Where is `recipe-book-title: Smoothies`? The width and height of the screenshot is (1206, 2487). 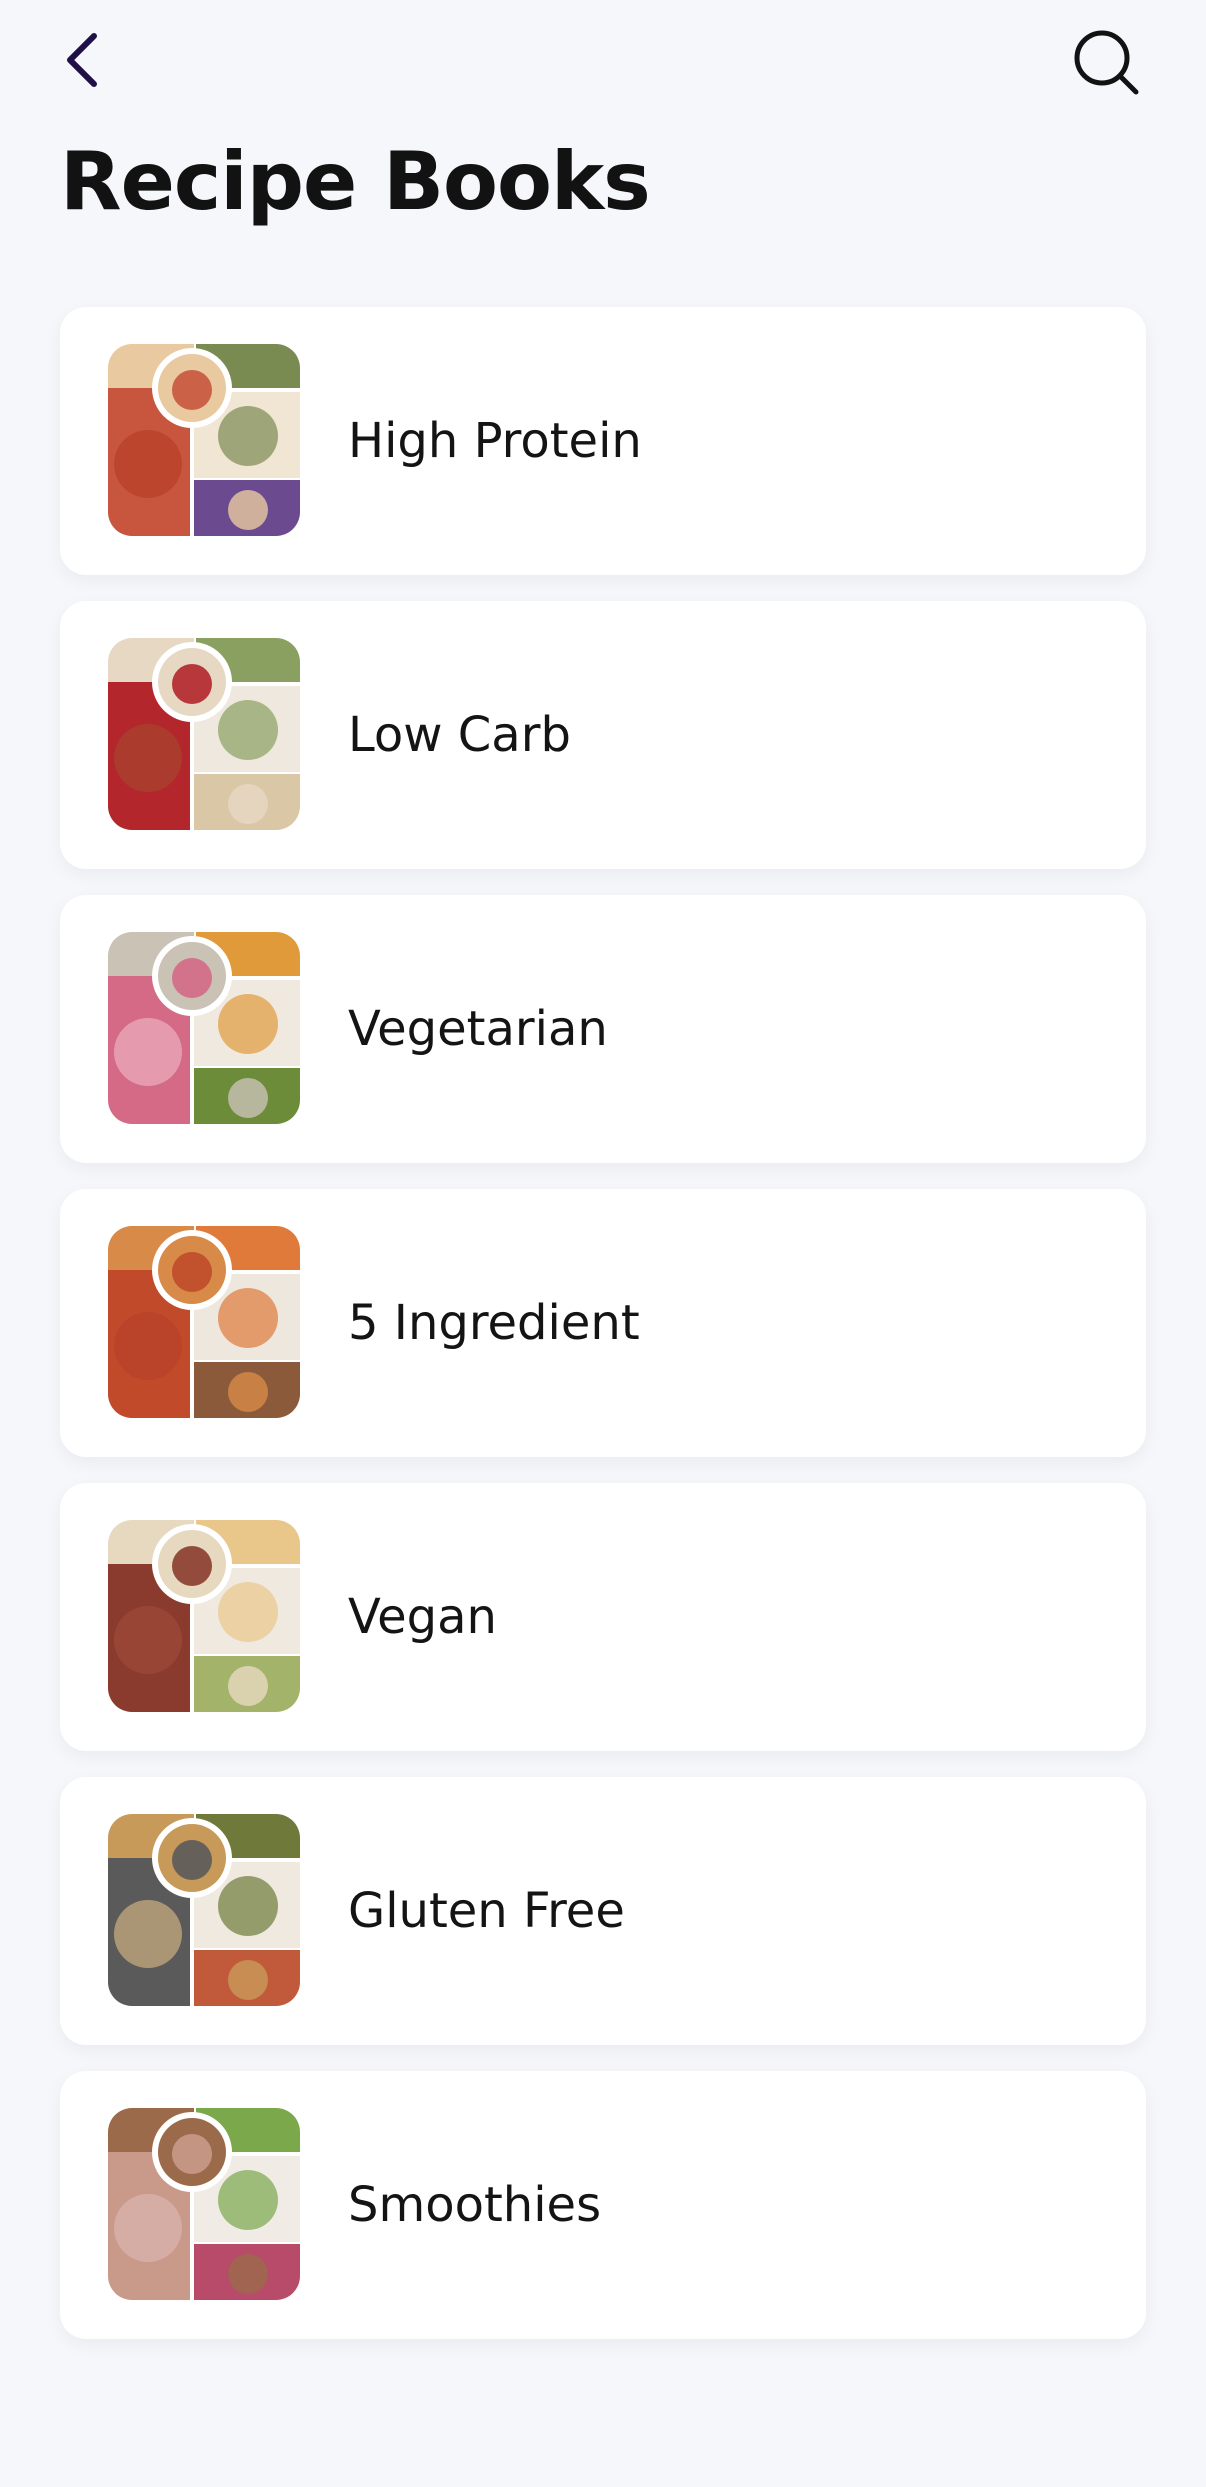
recipe-book-title: Smoothies is located at coordinates (475, 2205).